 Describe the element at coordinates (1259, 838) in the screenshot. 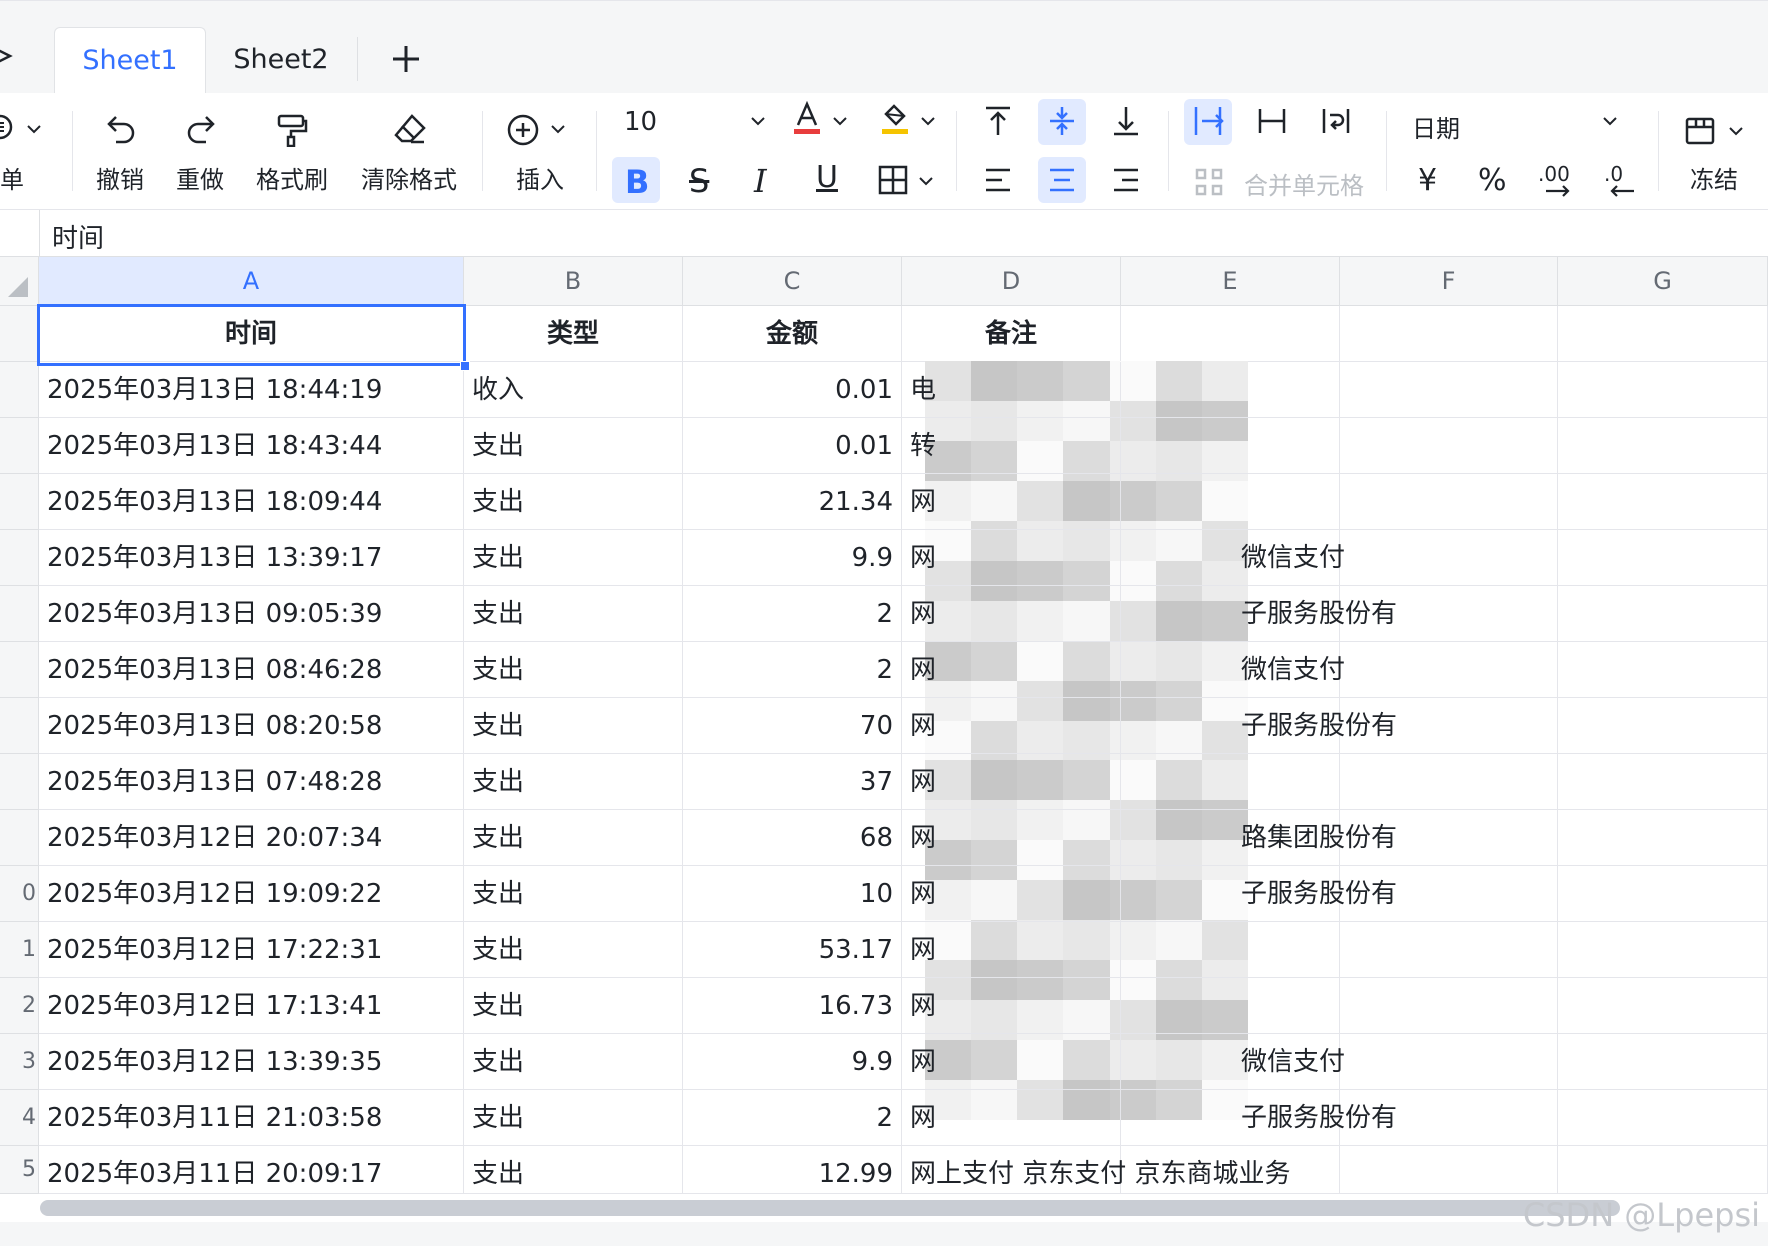

I see `note-overflow-cell: 路集团股份有` at that location.